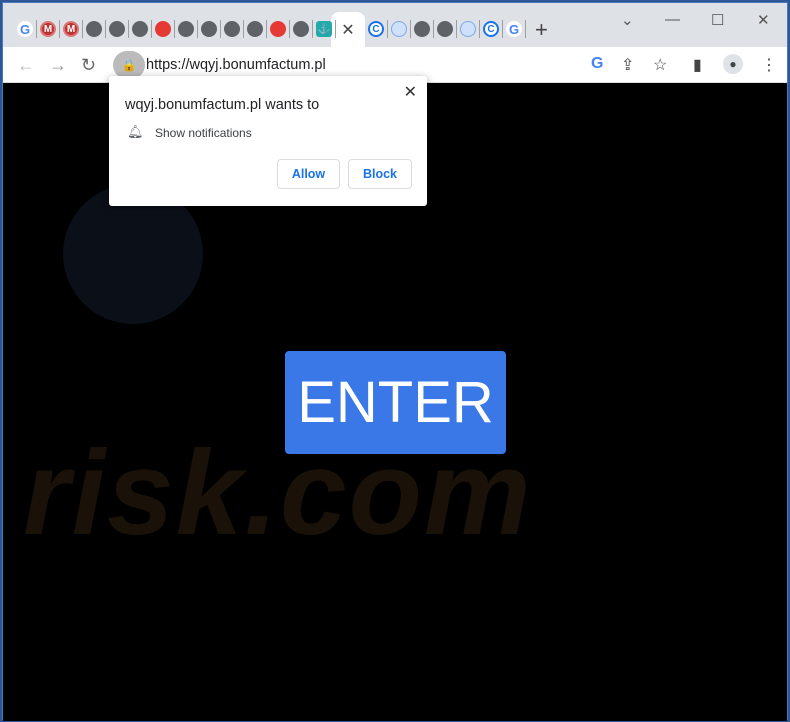 Image resolution: width=790 pixels, height=722 pixels. I want to click on reload-button: ↻, so click(88, 65).